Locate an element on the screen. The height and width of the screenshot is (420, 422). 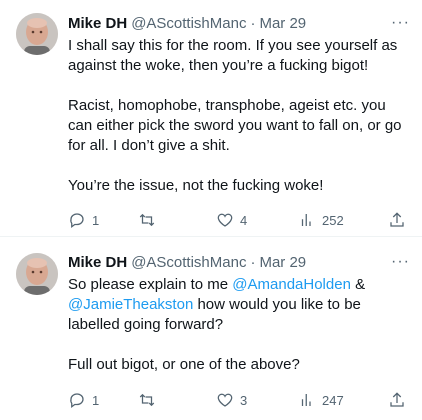
views-count: 247 is located at coordinates (333, 400).